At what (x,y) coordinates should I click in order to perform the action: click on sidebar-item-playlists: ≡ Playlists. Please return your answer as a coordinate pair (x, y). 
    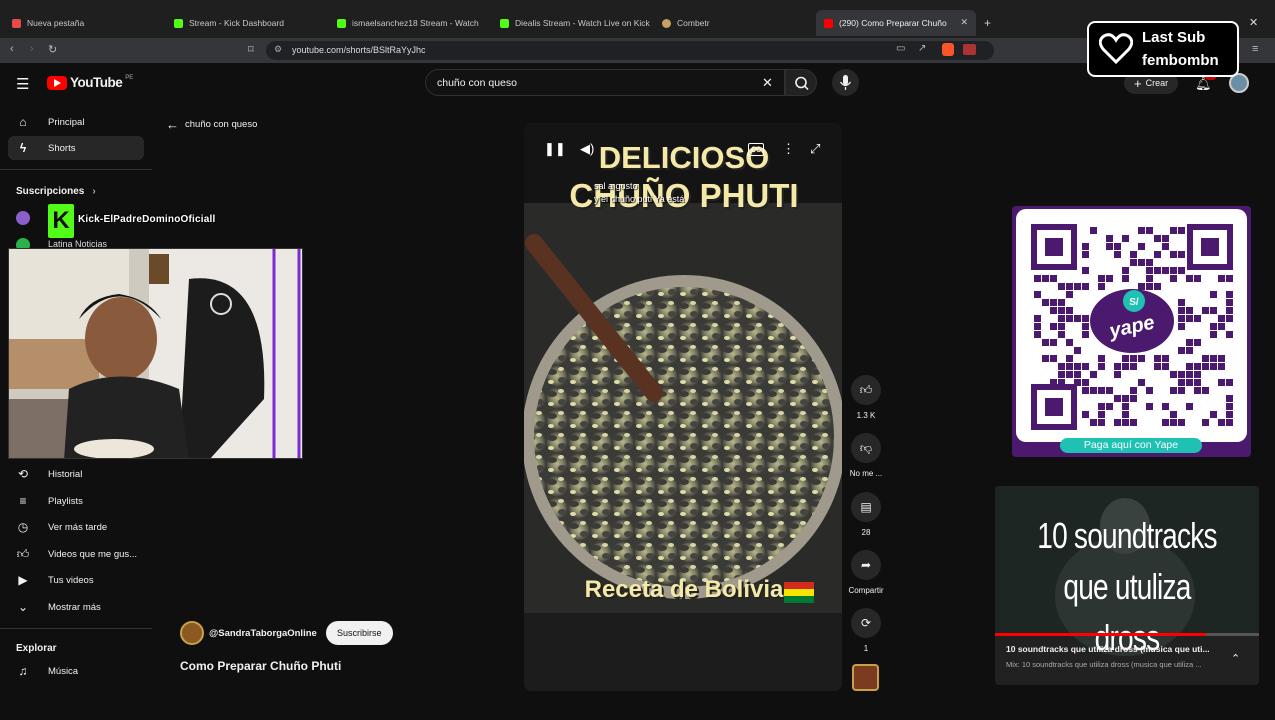
    Looking at the image, I should click on (76, 501).